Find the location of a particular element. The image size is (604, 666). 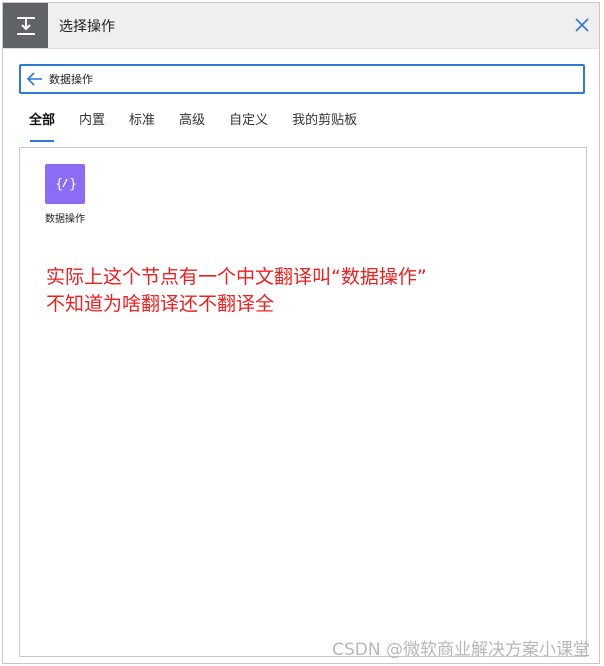

close-button is located at coordinates (582, 25).